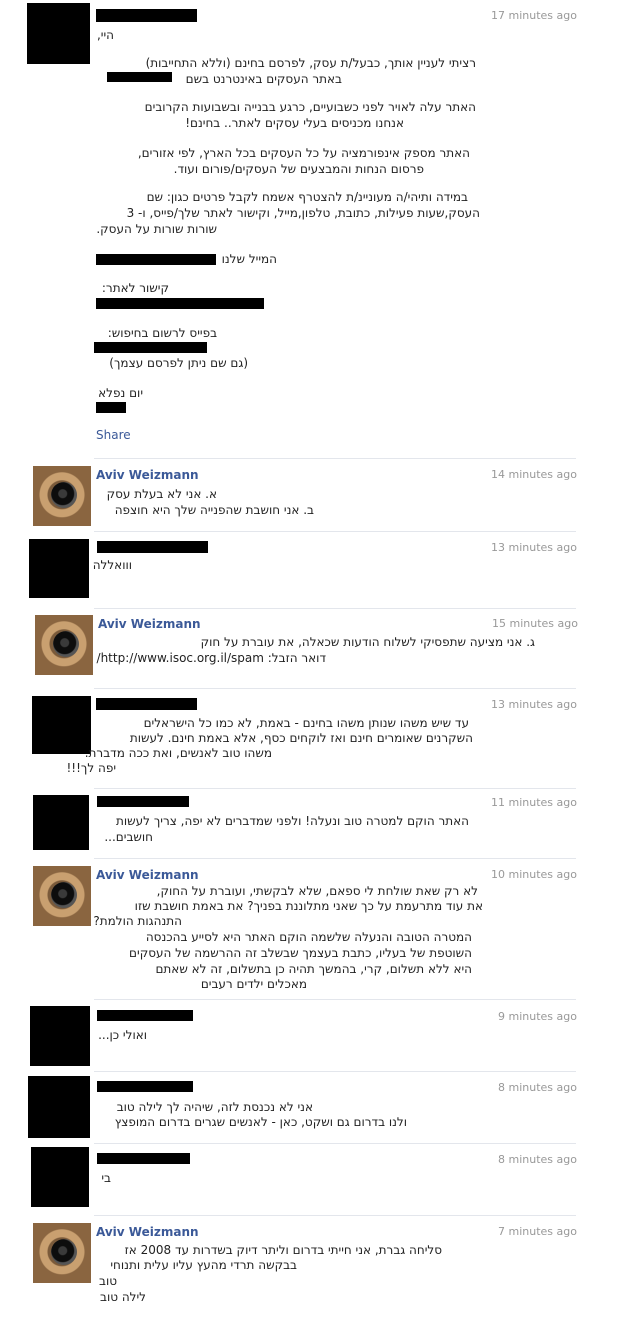  What do you see at coordinates (534, 474) in the screenshot?
I see `timestamp: 14 minutes ago` at bounding box center [534, 474].